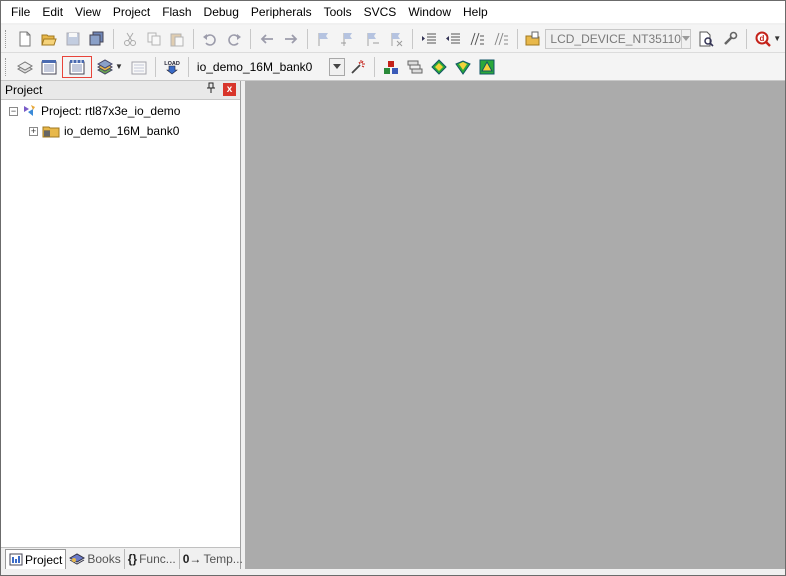 Image resolution: width=786 pixels, height=576 pixels. I want to click on bookmark-flag-icon, so click(323, 39).